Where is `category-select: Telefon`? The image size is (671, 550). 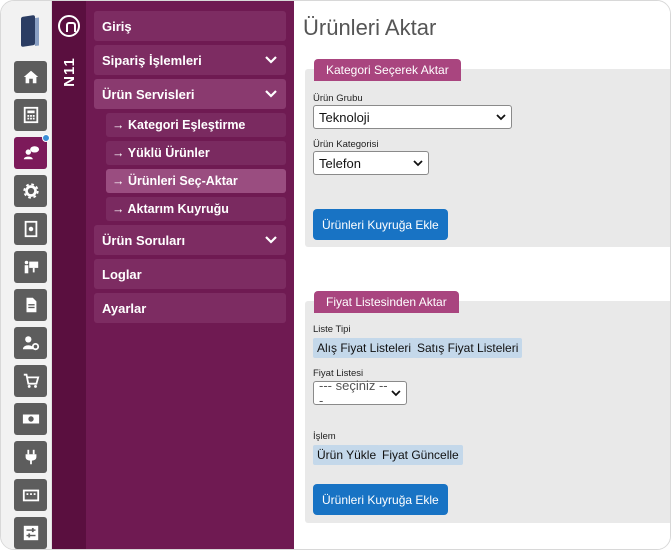
category-select: Telefon is located at coordinates (371, 163).